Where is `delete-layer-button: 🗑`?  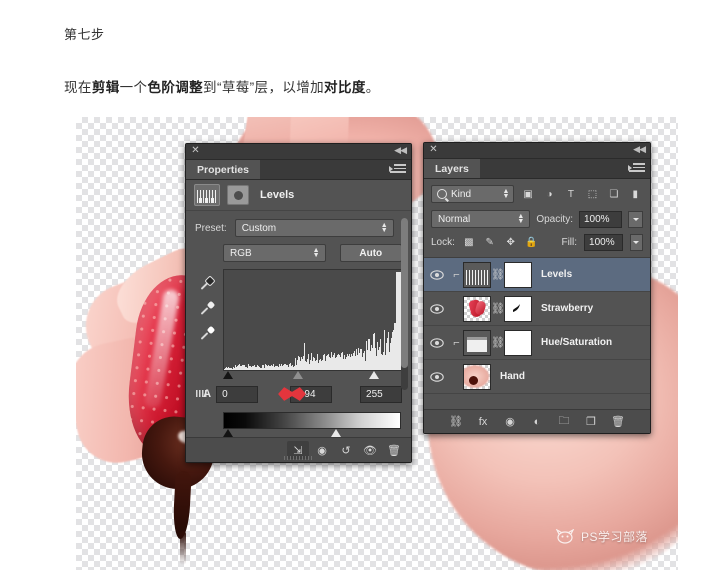 delete-layer-button: 🗑 is located at coordinates (618, 421).